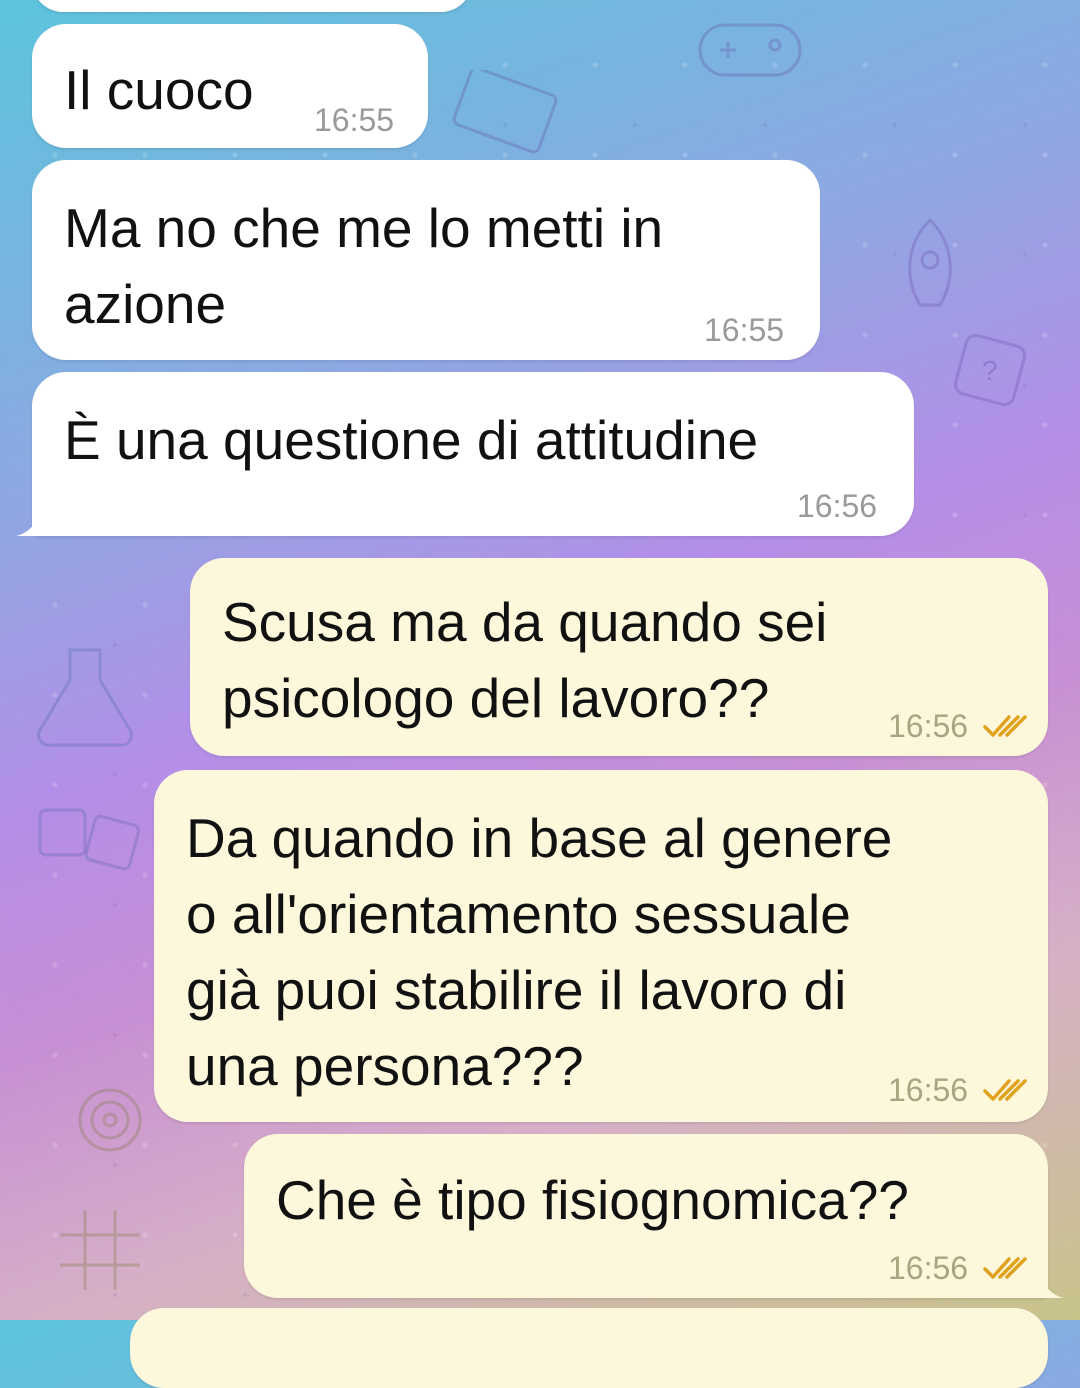 The image size is (1080, 1388). What do you see at coordinates (159, 90) in the screenshot?
I see `message-text: Il cuoco` at bounding box center [159, 90].